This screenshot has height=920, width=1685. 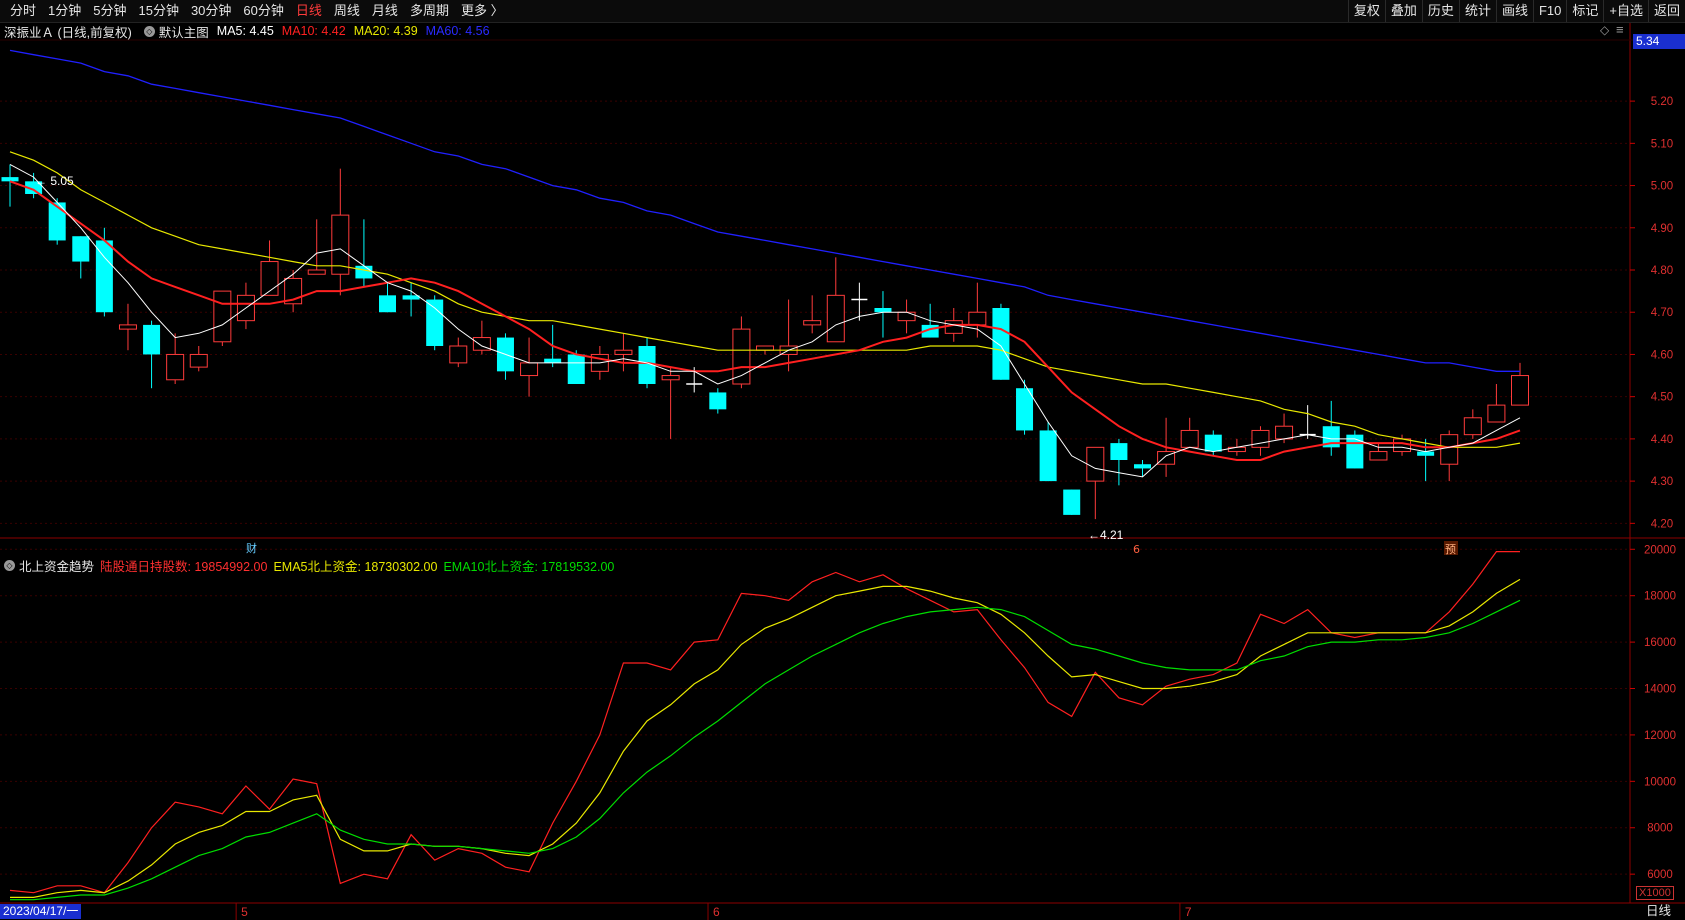 What do you see at coordinates (9, 565) in the screenshot?
I see `indicator-settings-icon: ◇` at bounding box center [9, 565].